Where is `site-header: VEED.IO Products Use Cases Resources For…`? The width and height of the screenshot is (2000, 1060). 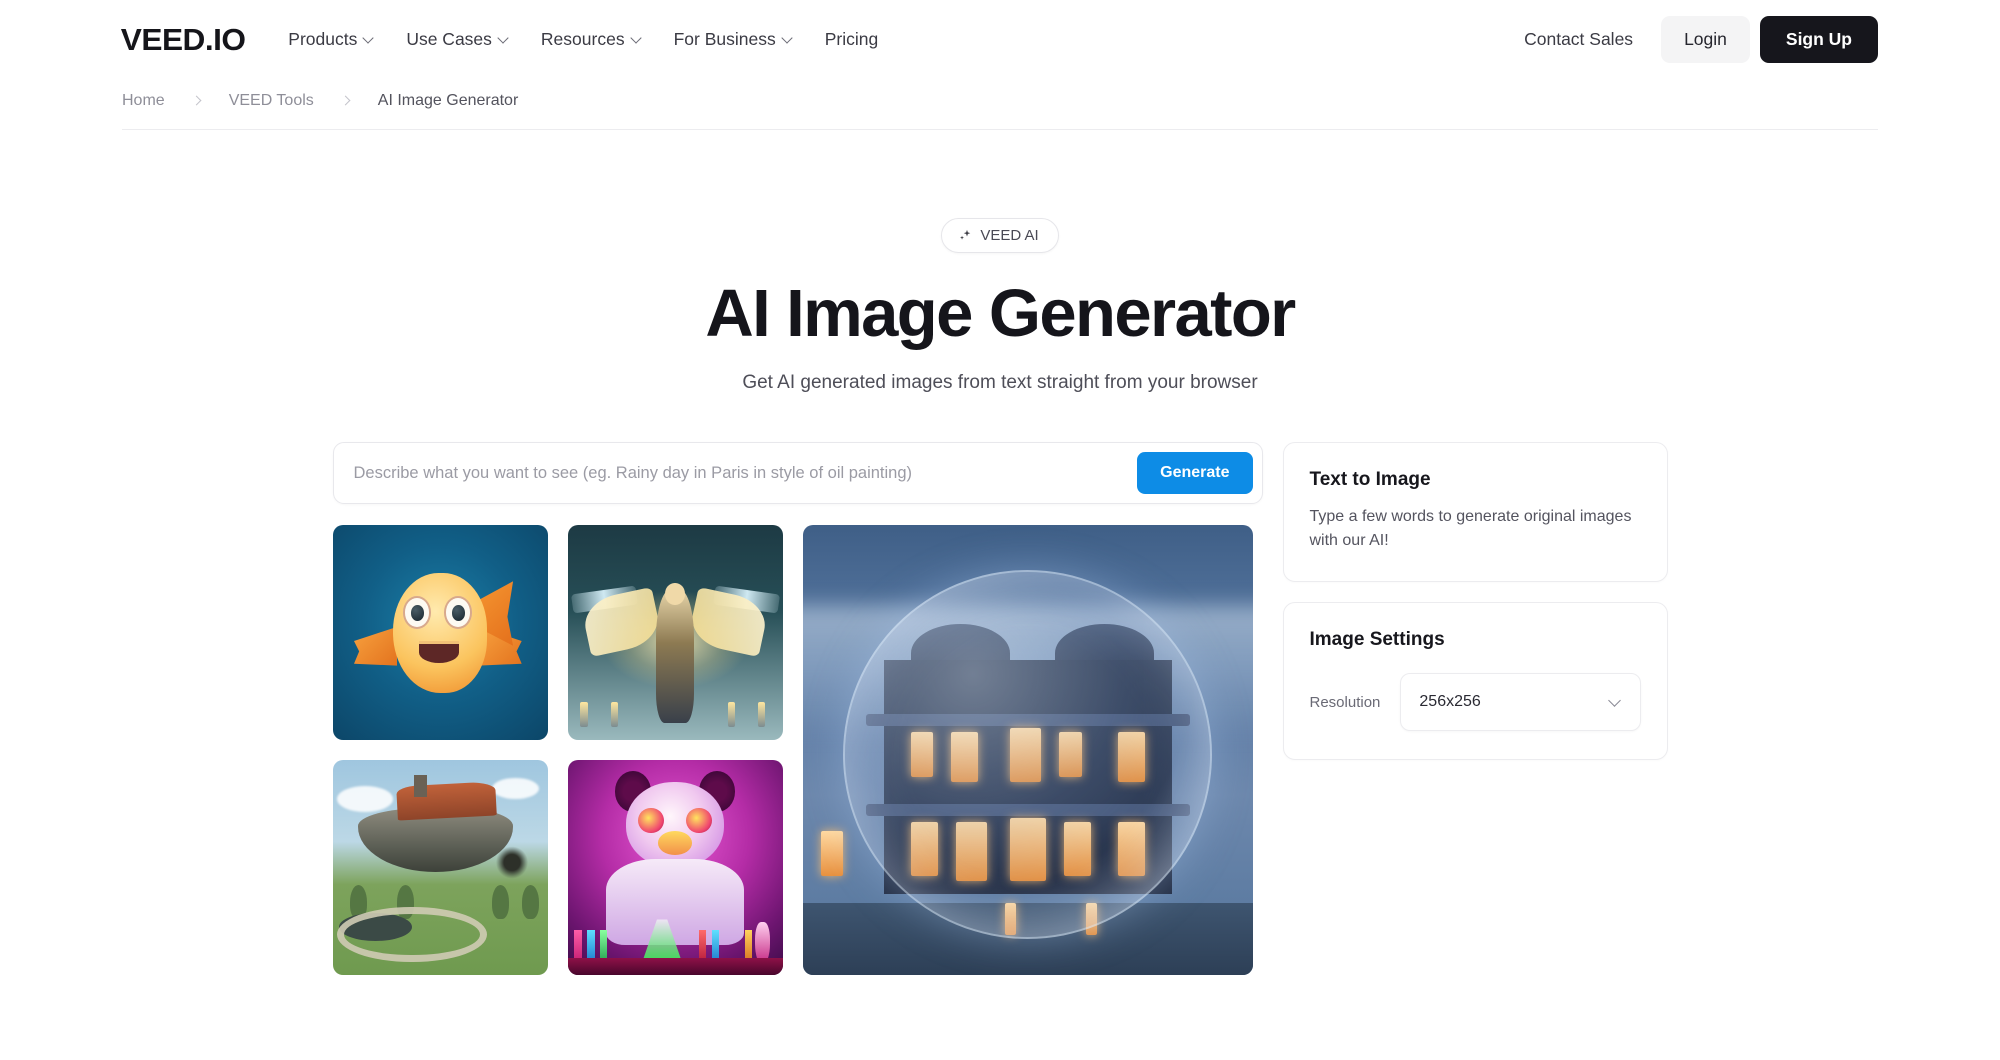 site-header: VEED.IO Products Use Cases Resources For… is located at coordinates (1000, 39).